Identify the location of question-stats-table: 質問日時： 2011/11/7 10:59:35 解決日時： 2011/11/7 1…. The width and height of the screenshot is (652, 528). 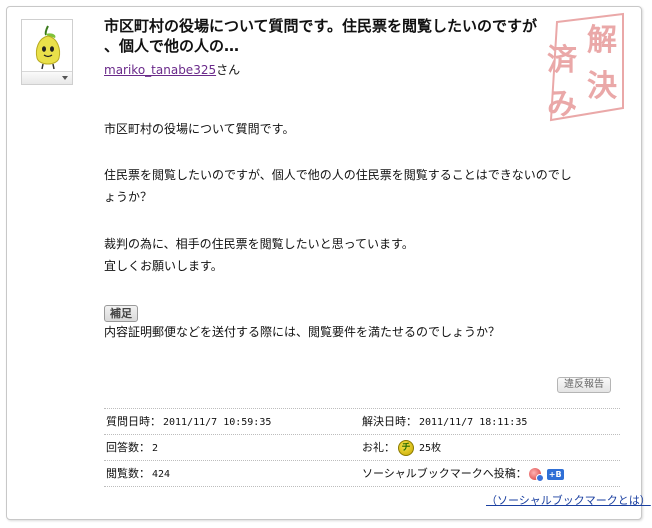
(362, 447).